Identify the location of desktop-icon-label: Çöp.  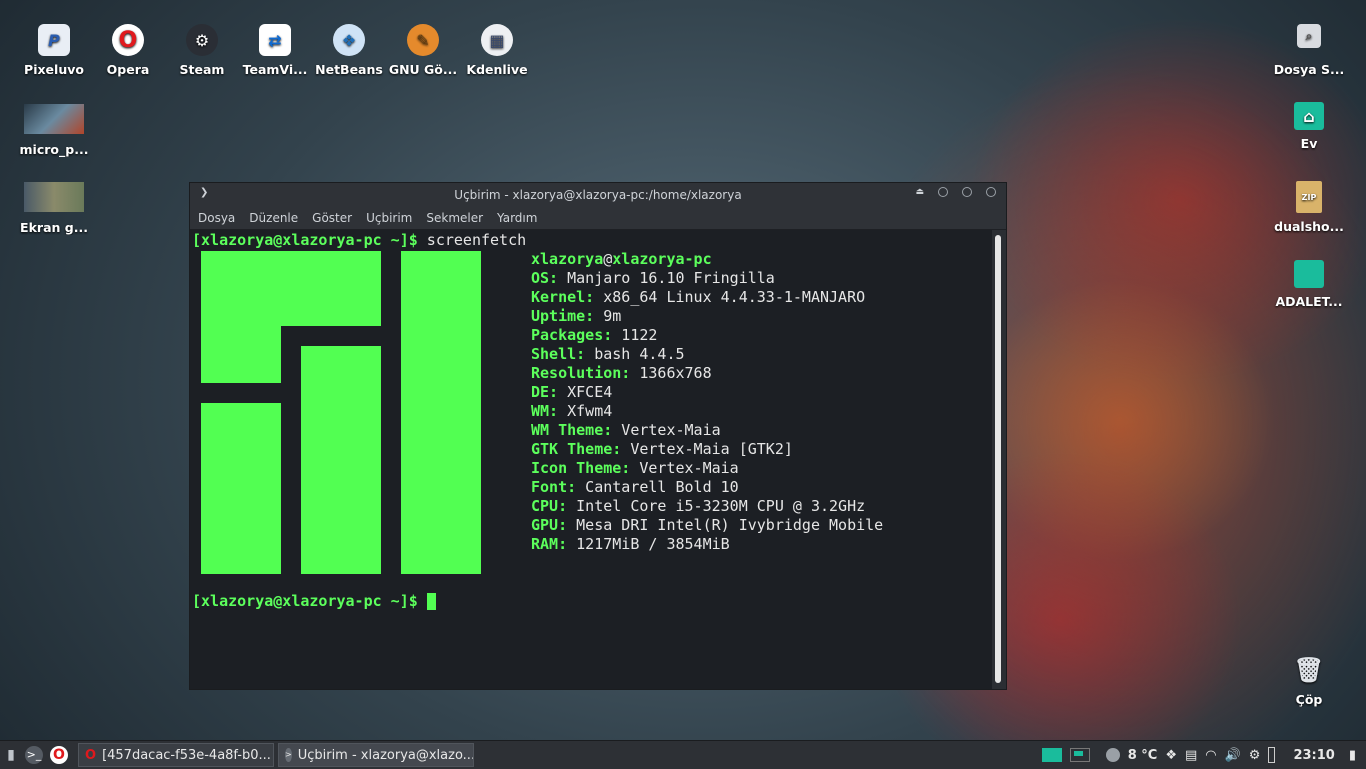
(1309, 699).